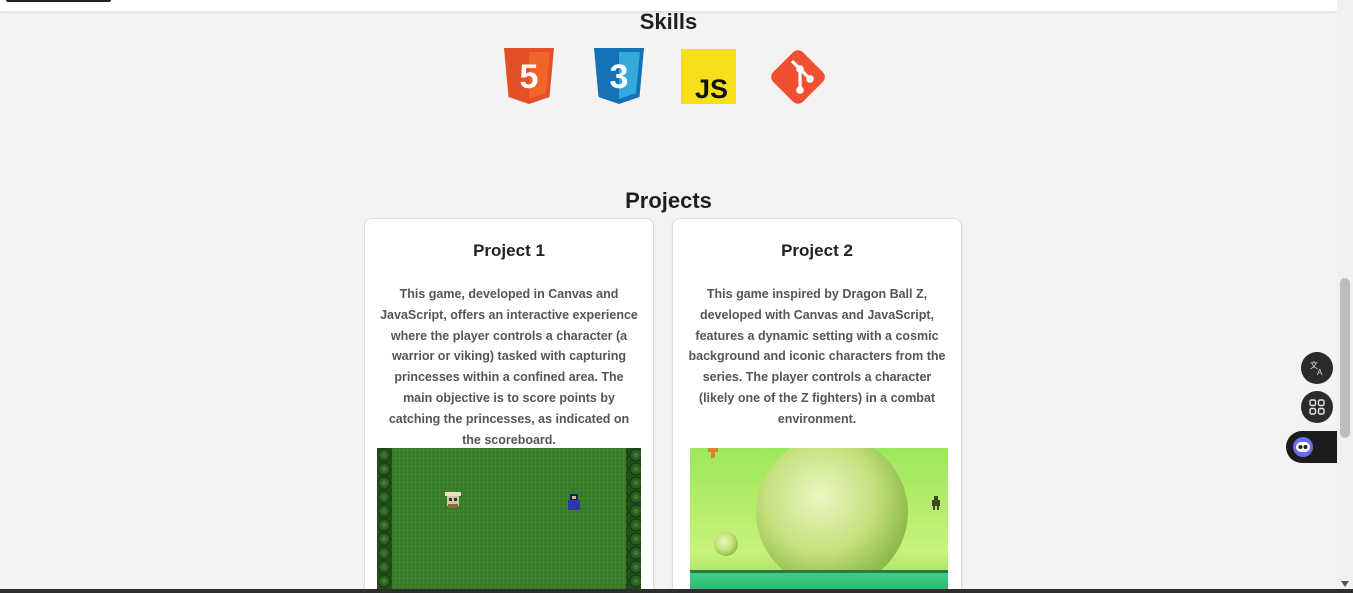  What do you see at coordinates (819, 520) in the screenshot?
I see `project-screenshot-cosmic-scene` at bounding box center [819, 520].